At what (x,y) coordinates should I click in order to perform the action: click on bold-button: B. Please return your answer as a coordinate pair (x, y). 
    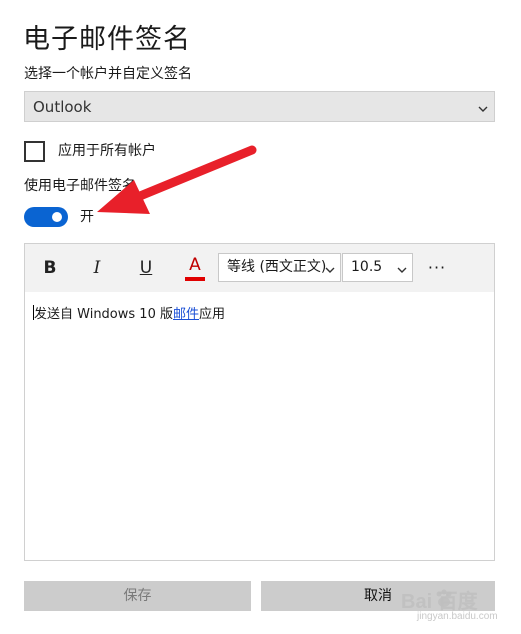
    Looking at the image, I should click on (50, 268).